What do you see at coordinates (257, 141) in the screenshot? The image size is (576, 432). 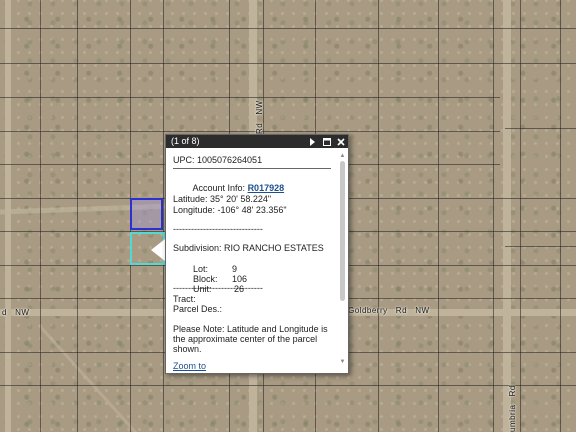 I see `popup-header: (1 of 8)` at bounding box center [257, 141].